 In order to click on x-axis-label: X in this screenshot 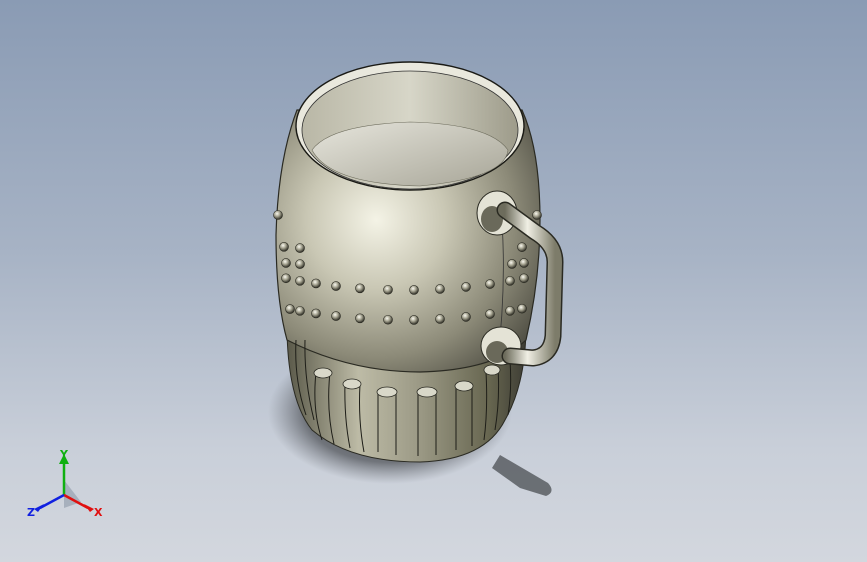, I will do `click(98, 512)`.